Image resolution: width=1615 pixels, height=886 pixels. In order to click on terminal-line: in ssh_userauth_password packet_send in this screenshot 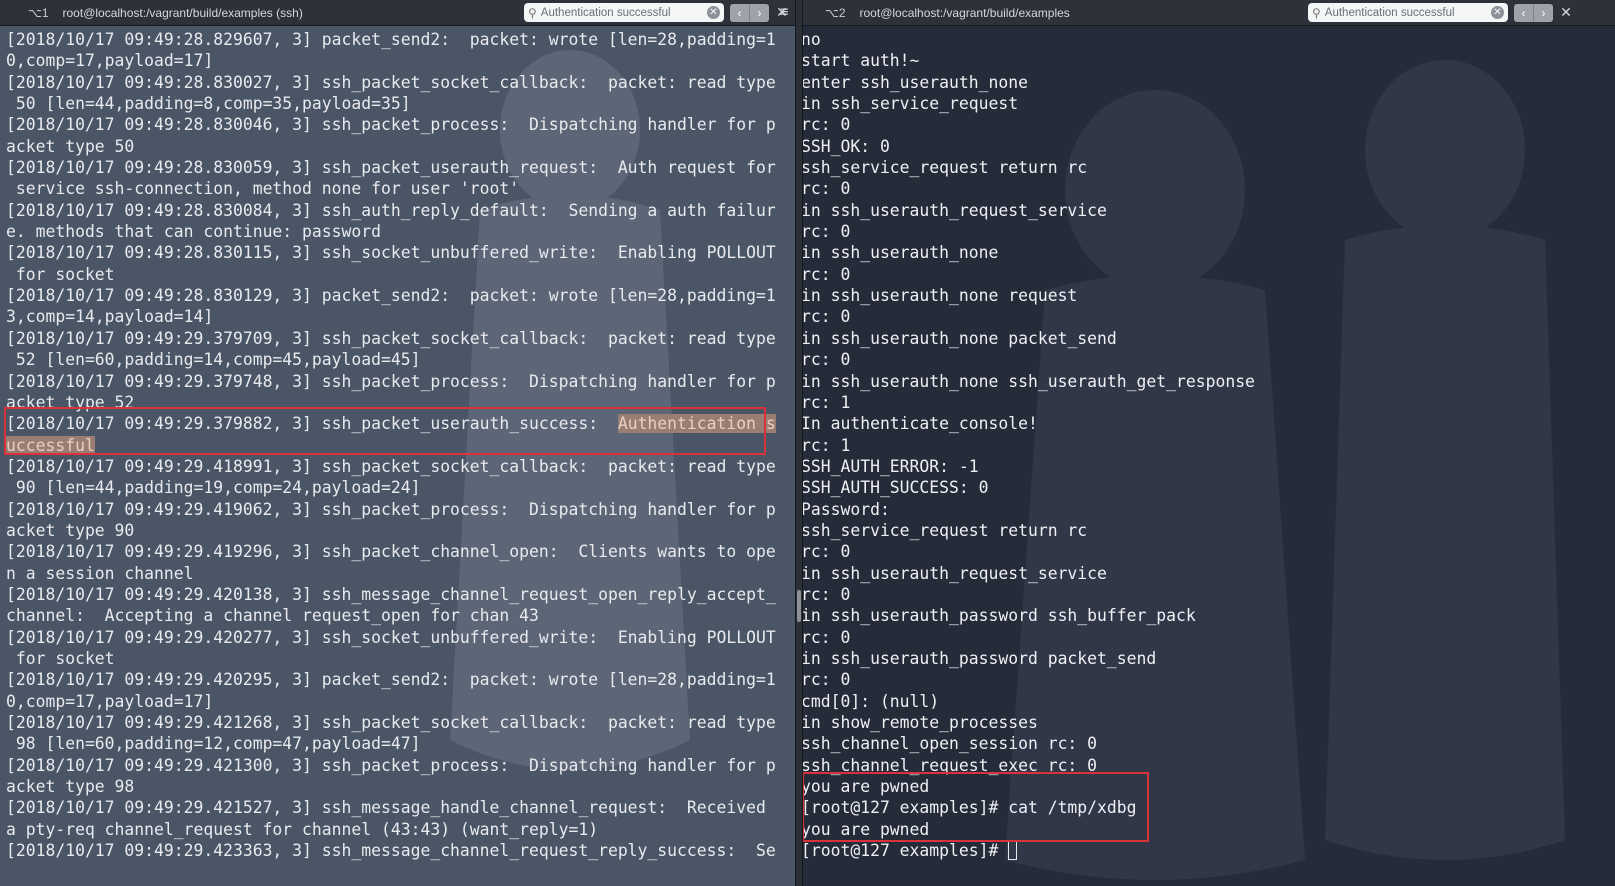, I will do `click(979, 658)`.